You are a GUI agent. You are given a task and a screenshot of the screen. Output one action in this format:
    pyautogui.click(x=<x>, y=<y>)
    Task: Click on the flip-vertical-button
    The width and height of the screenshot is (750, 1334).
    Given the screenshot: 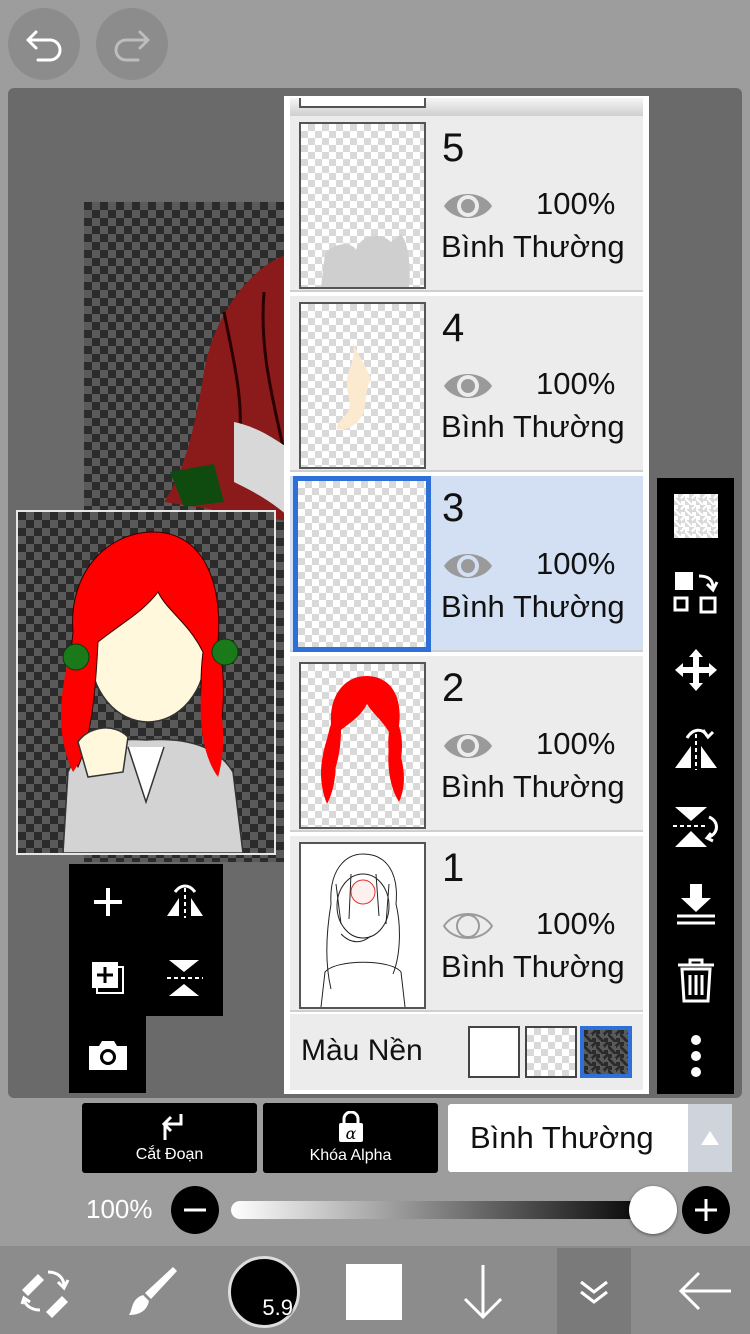 What is the action you would take?
    pyautogui.click(x=695, y=826)
    